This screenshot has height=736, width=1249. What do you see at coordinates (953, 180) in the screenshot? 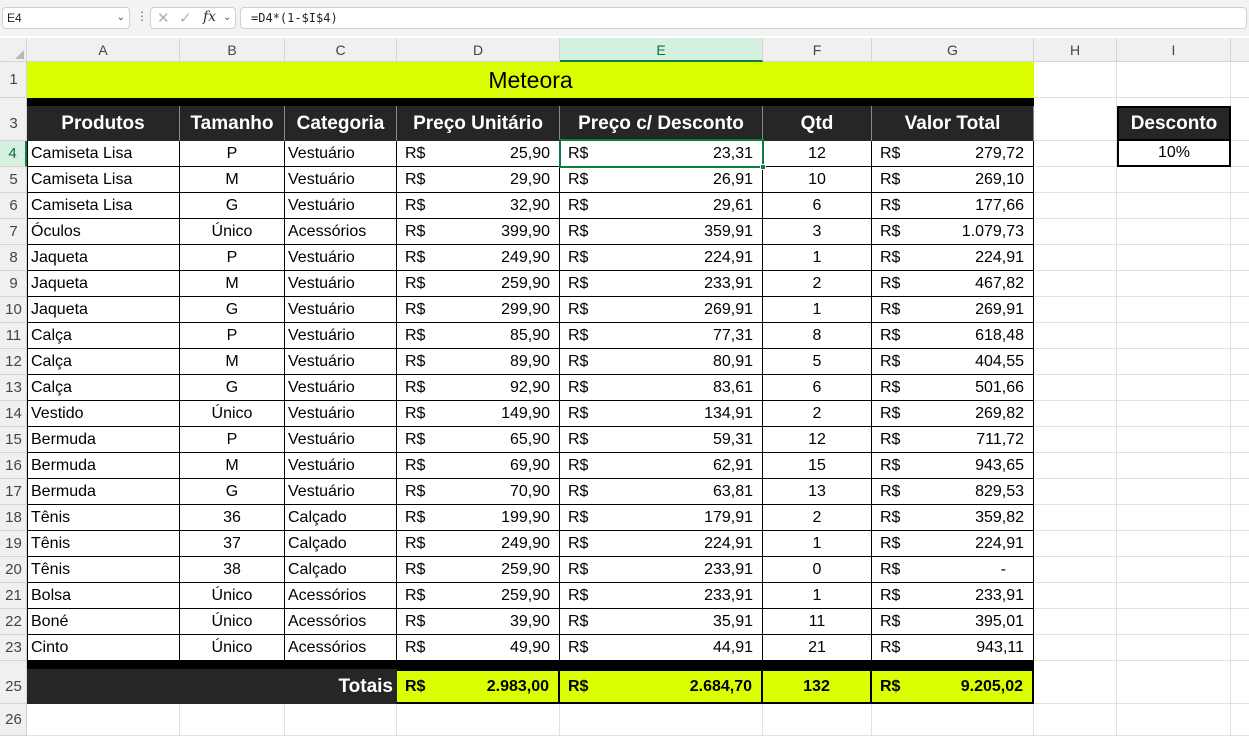
I see `cell-valor-total: R$ 269,10` at bounding box center [953, 180].